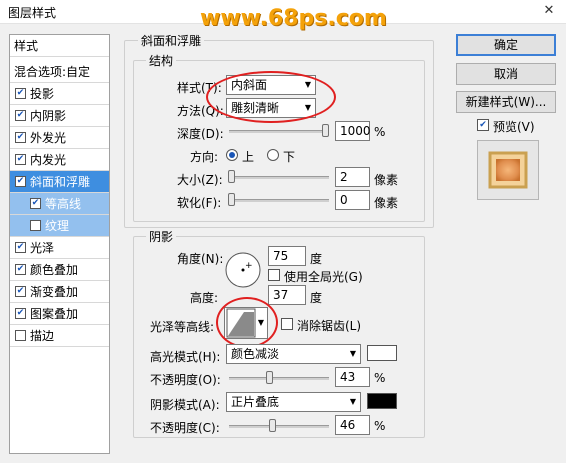 This screenshot has width=566, height=463. What do you see at coordinates (59, 138) in the screenshot?
I see `list-item-outer-glow: ✔ 外发光` at bounding box center [59, 138].